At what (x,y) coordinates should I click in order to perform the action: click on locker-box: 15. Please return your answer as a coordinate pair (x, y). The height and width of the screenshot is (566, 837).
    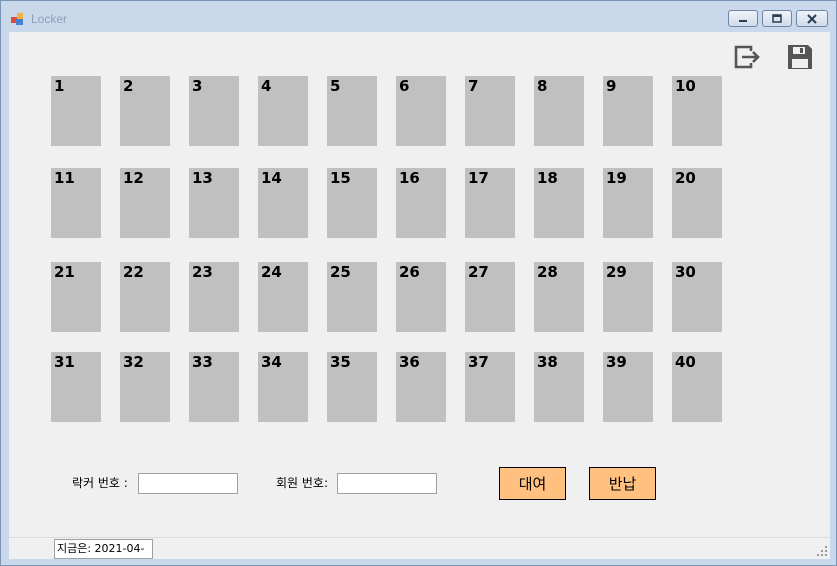
    Looking at the image, I should click on (352, 203).